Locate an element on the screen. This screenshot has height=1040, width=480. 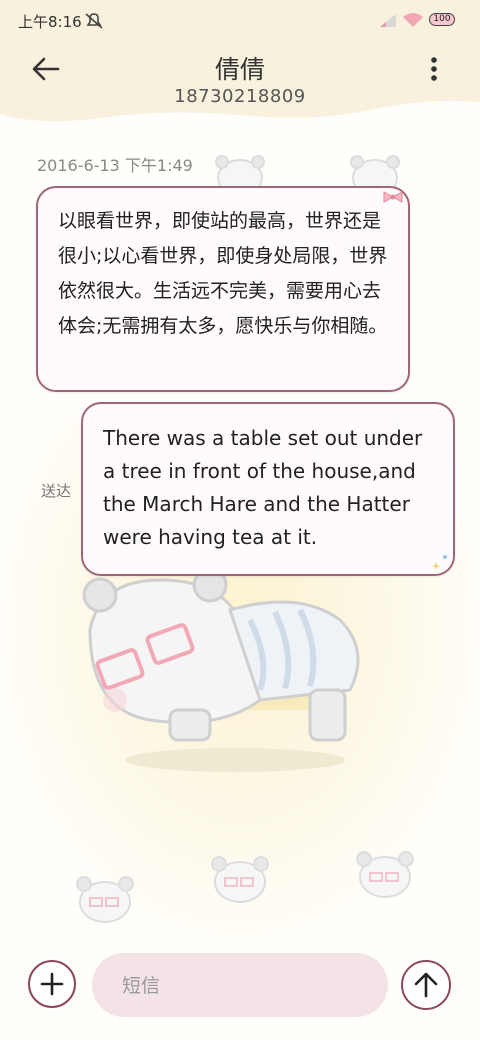
message-input is located at coordinates (247, 986).